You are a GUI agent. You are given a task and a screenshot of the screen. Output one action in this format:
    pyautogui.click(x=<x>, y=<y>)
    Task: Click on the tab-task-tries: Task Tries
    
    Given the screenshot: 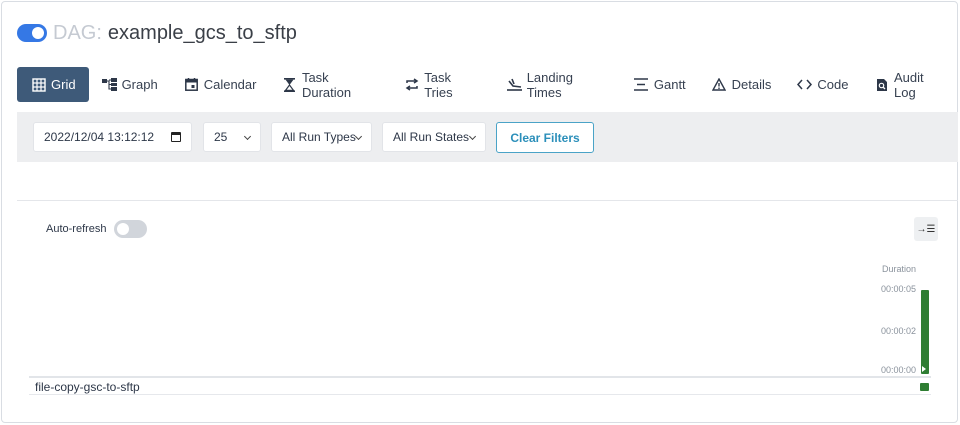 What is the action you would take?
    pyautogui.click(x=443, y=84)
    